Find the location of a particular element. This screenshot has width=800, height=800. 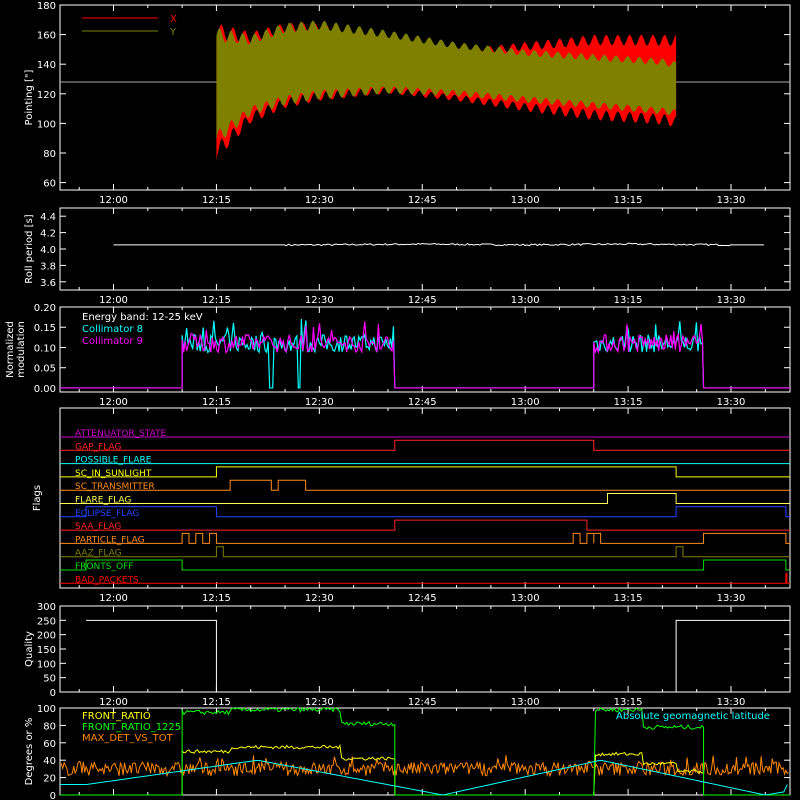

panel-6-ylabel: Degrees or % is located at coordinates (29, 752).